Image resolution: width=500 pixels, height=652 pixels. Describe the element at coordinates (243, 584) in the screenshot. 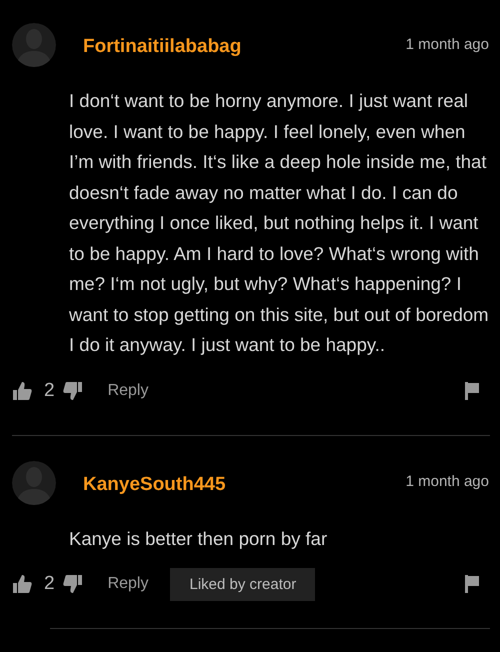

I see `liked-by-creator-label: Liked by creator` at that location.